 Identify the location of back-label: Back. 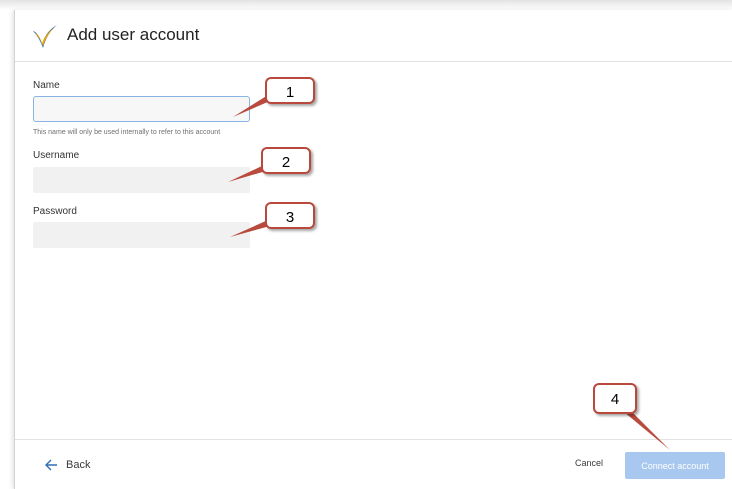
(78, 465).